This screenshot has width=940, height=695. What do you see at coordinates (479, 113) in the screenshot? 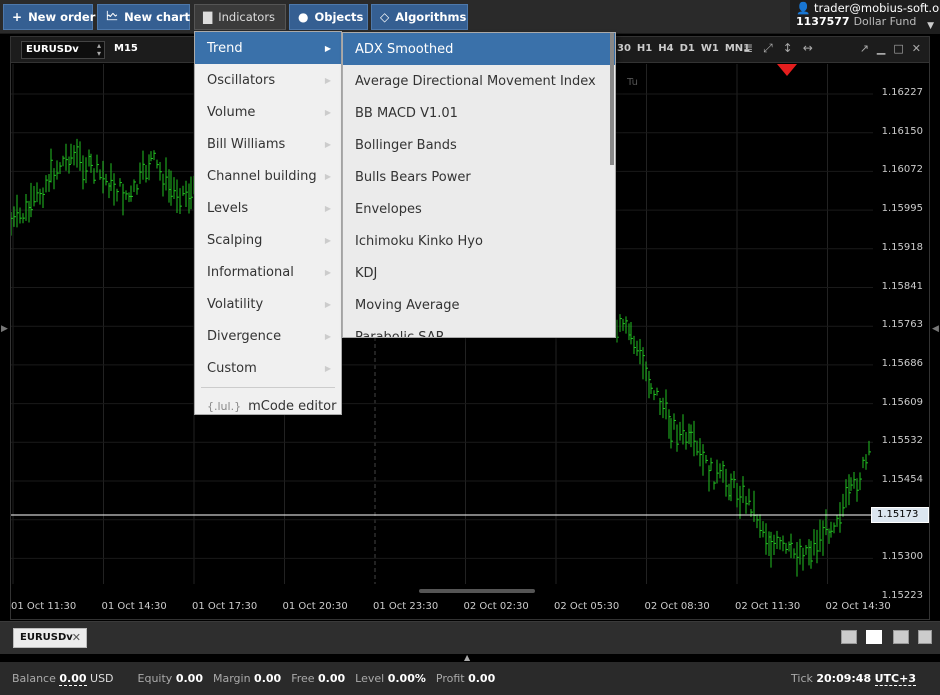
I see `trend-indicator-item: BB MACD V1.01` at bounding box center [479, 113].